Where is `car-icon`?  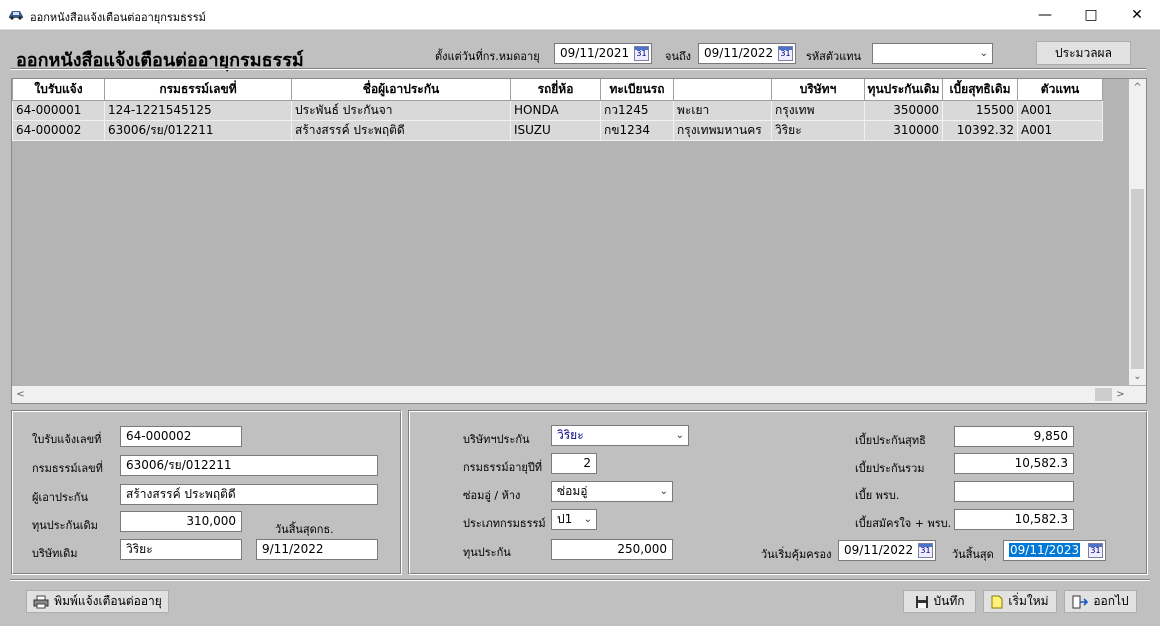
car-icon is located at coordinates (16, 15).